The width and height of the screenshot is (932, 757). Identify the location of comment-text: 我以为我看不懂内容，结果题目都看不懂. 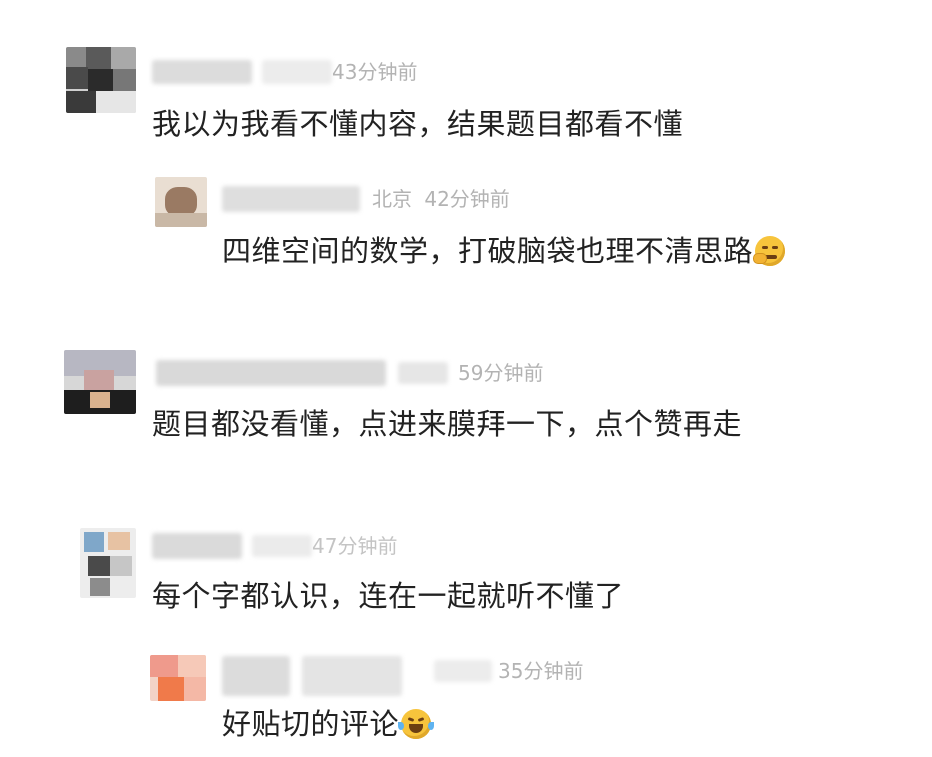
(418, 124).